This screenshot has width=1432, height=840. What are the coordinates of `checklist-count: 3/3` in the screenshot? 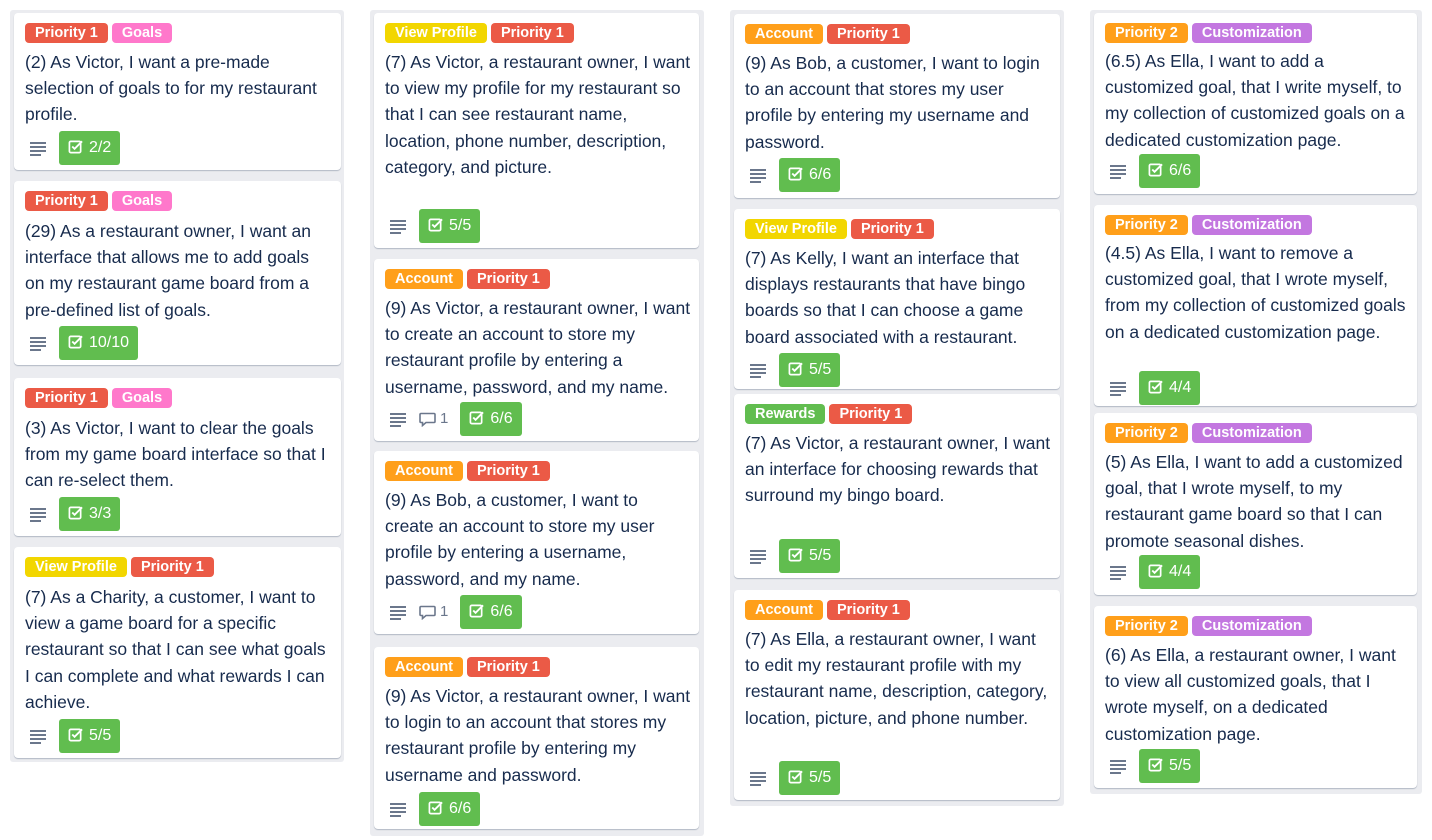 It's located at (100, 513).